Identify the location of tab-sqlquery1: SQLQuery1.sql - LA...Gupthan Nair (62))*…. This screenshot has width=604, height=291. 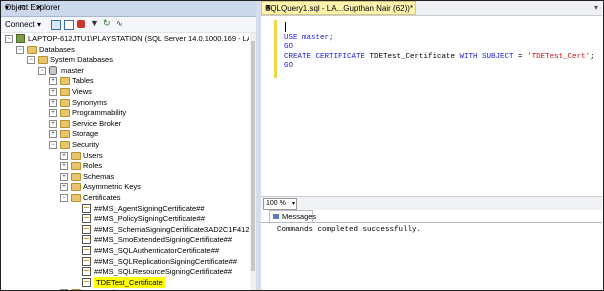
(338, 8).